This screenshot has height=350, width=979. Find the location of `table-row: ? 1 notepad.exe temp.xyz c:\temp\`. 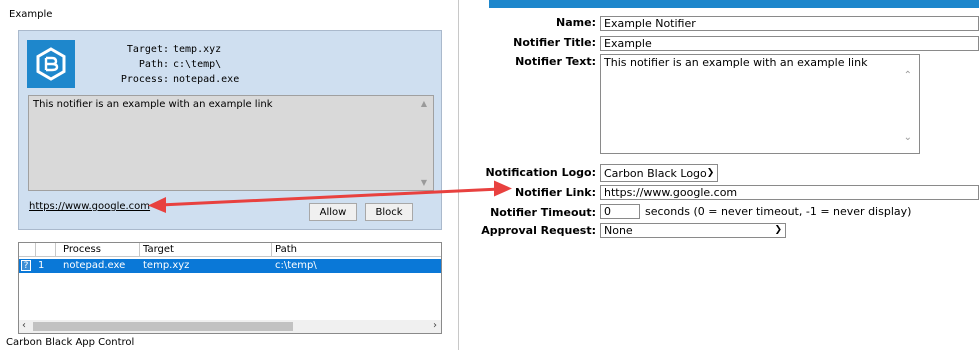

table-row: ? 1 notepad.exe temp.xyz c:\temp\ is located at coordinates (230, 266).